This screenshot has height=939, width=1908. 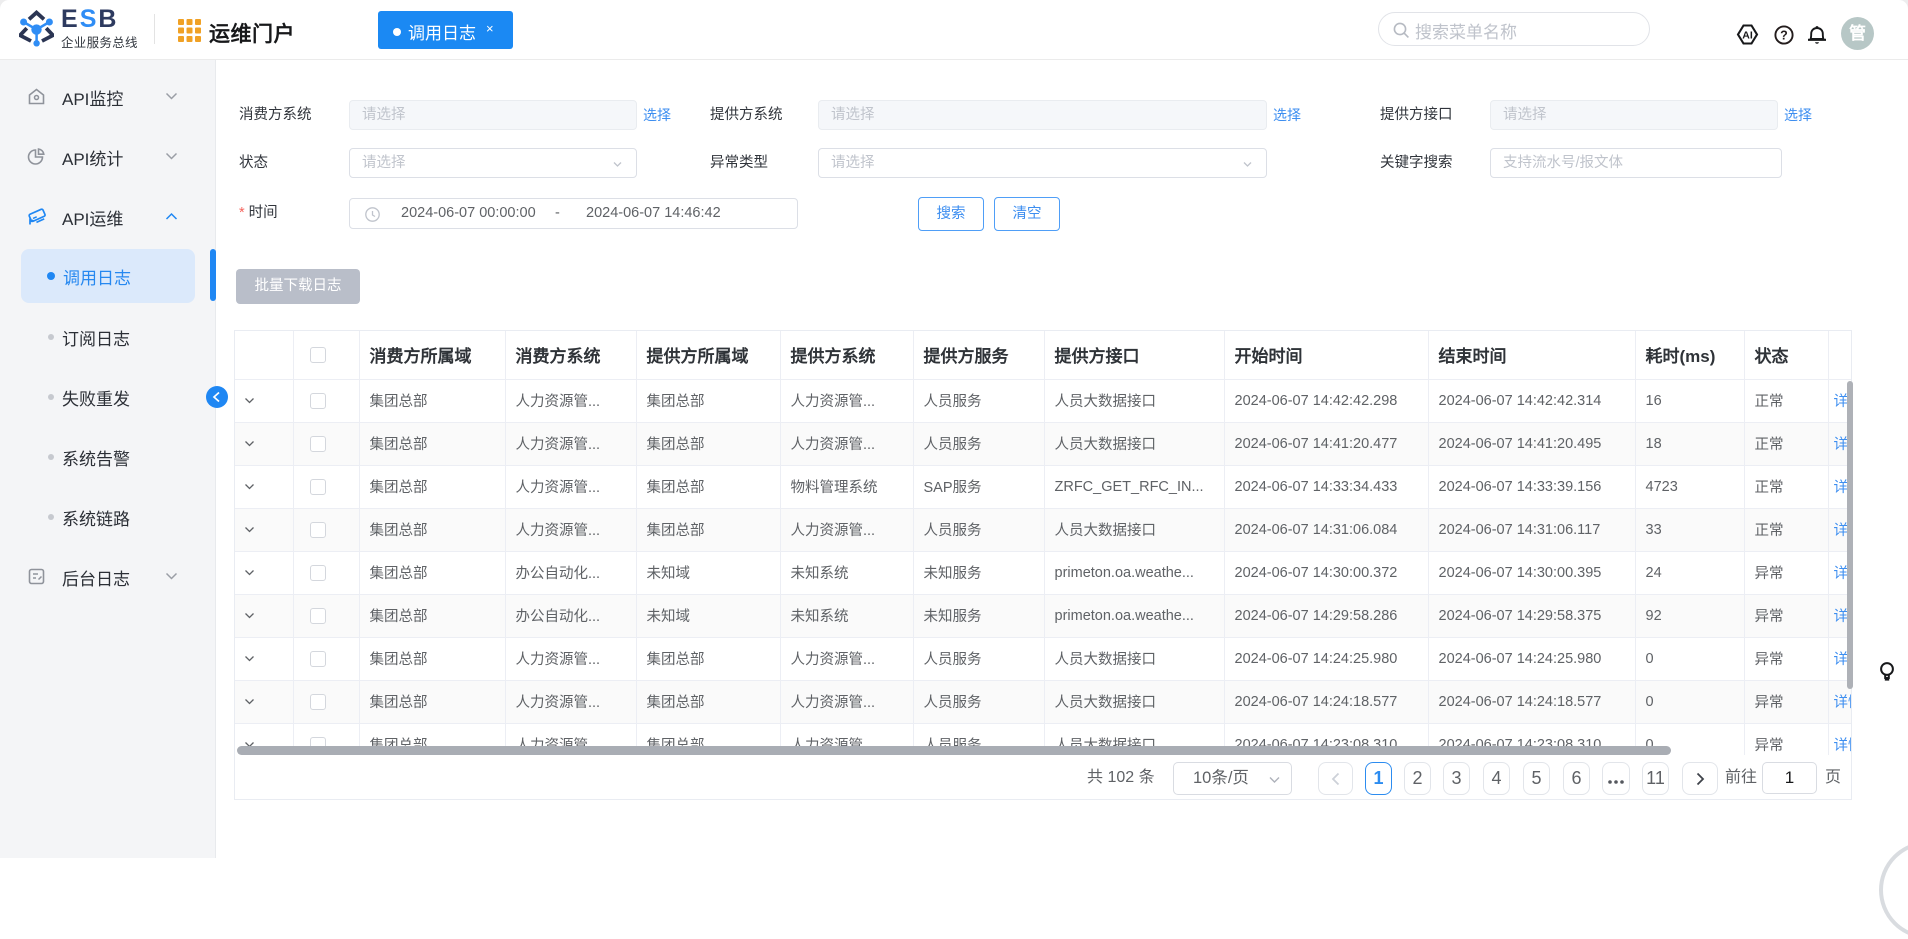 I want to click on svg-text: AI, so click(x=1747, y=35).